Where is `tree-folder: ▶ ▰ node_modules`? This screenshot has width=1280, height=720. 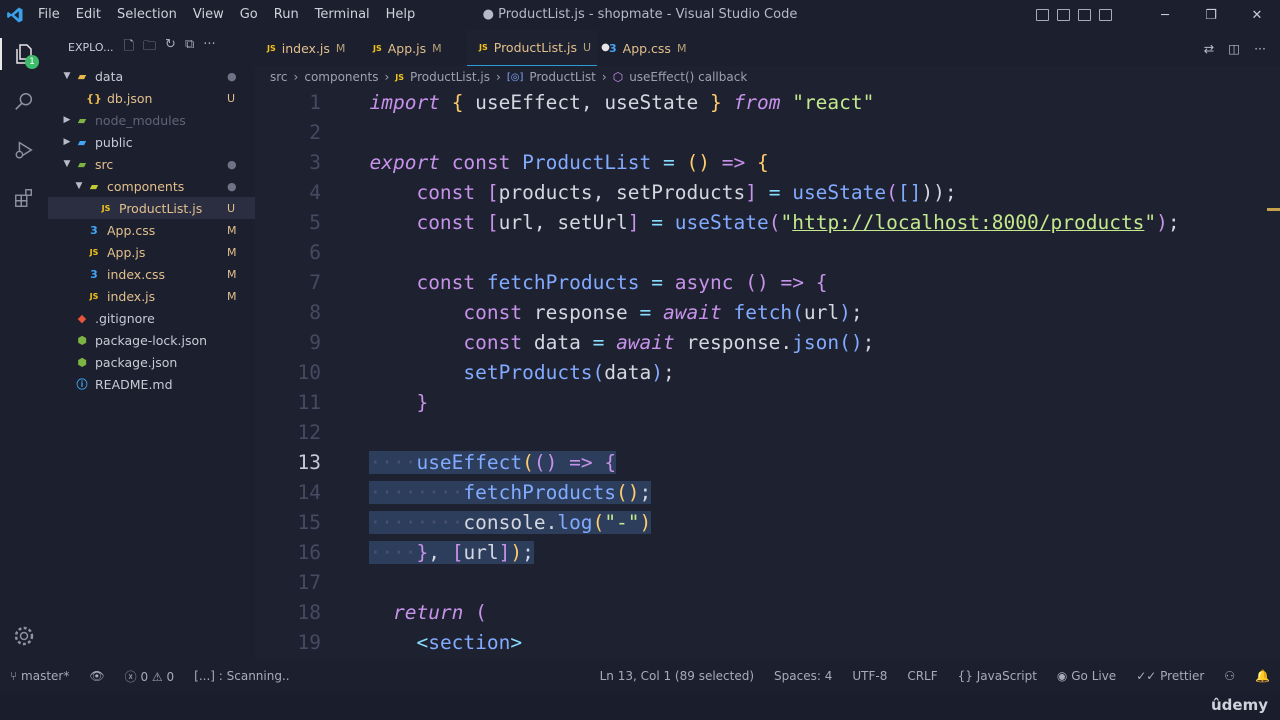 tree-folder: ▶ ▰ node_modules is located at coordinates (151, 120).